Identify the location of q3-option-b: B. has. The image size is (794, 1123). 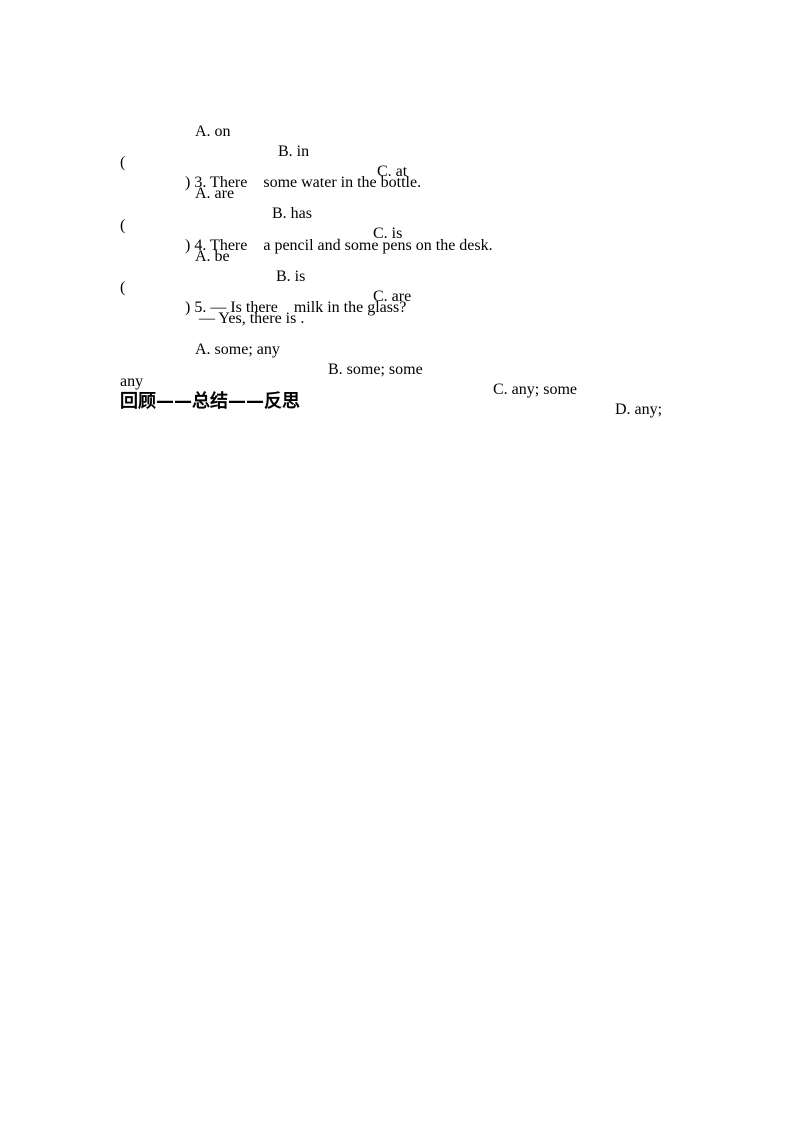
(292, 213).